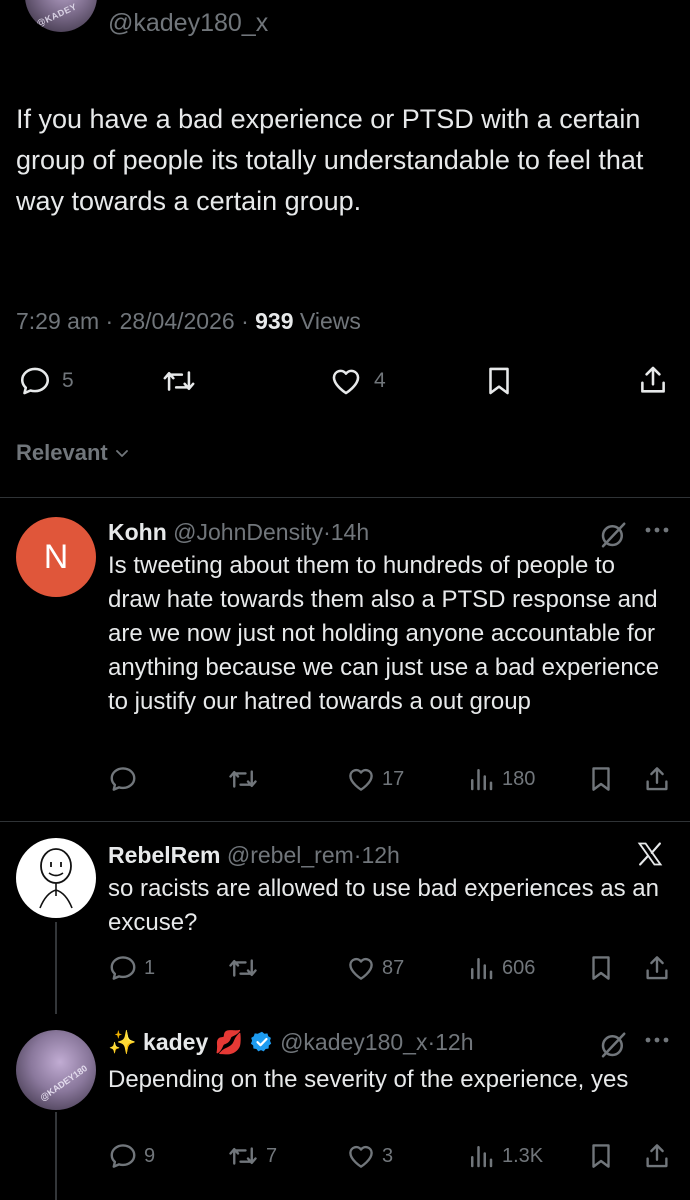 This screenshot has height=1200, width=690. What do you see at coordinates (388, 1155) in the screenshot?
I see `like-count: 3` at bounding box center [388, 1155].